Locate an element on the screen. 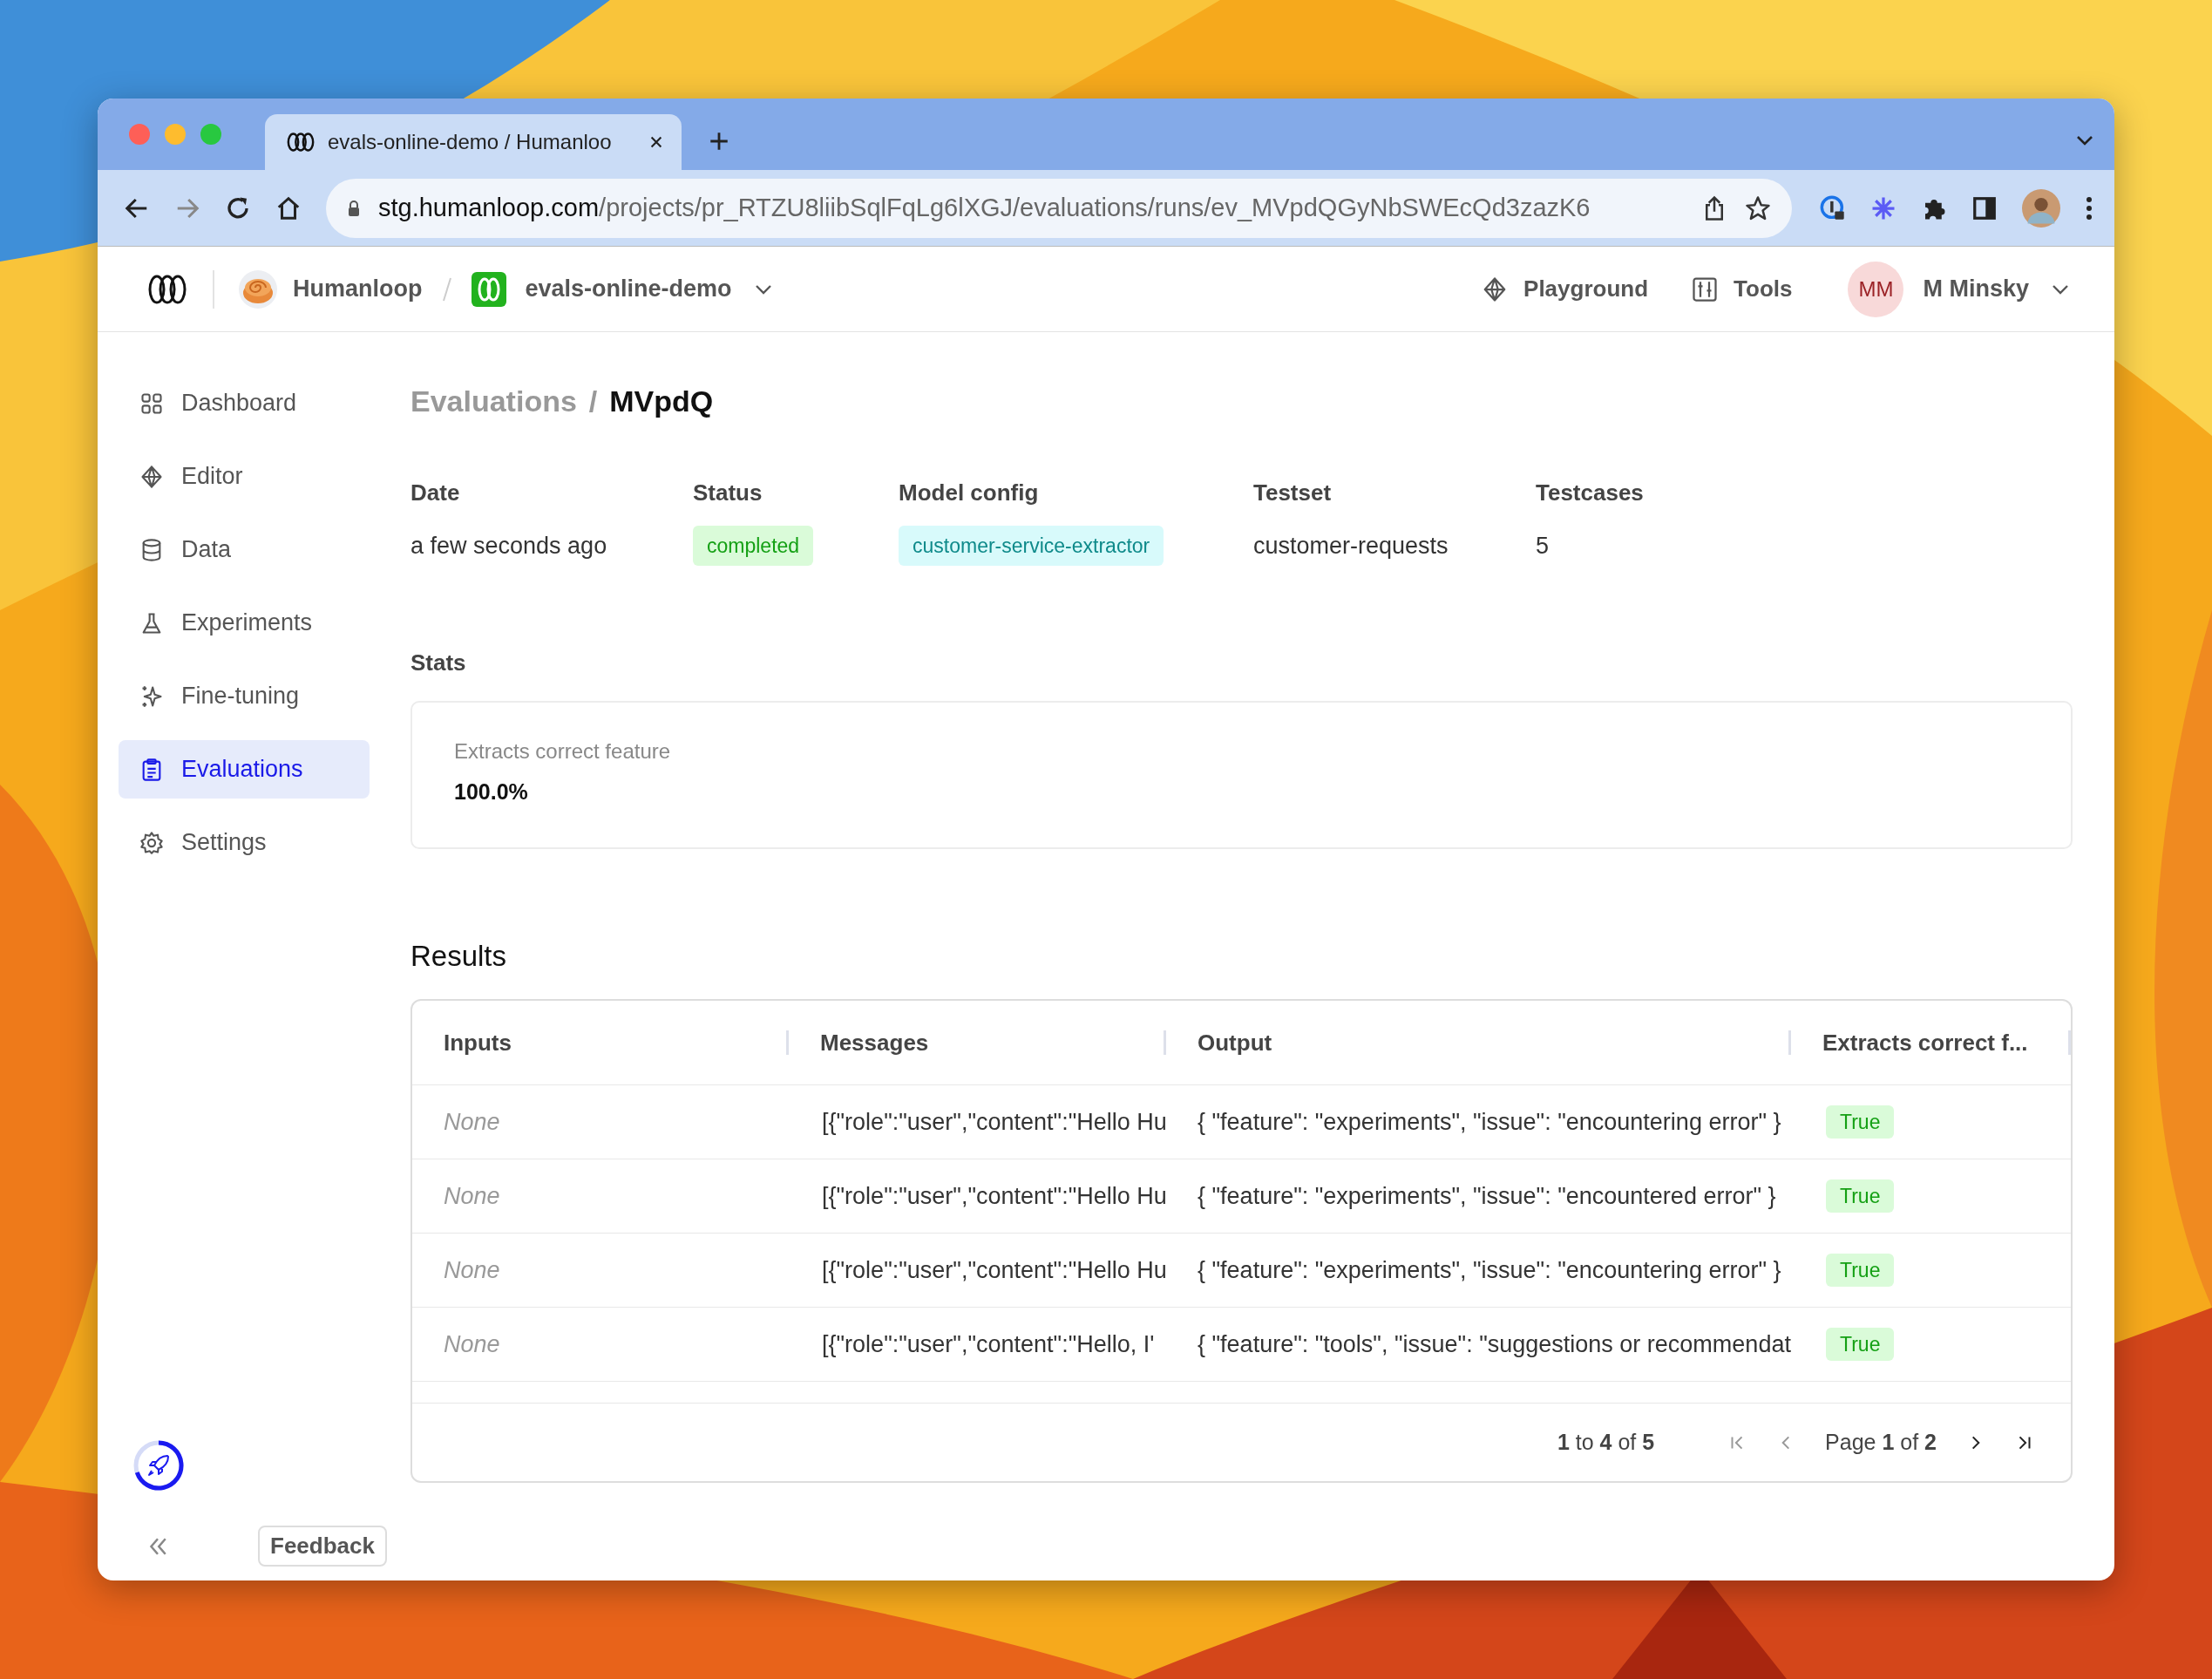 The width and height of the screenshot is (2212, 1679). gear-icon is located at coordinates (151, 842).